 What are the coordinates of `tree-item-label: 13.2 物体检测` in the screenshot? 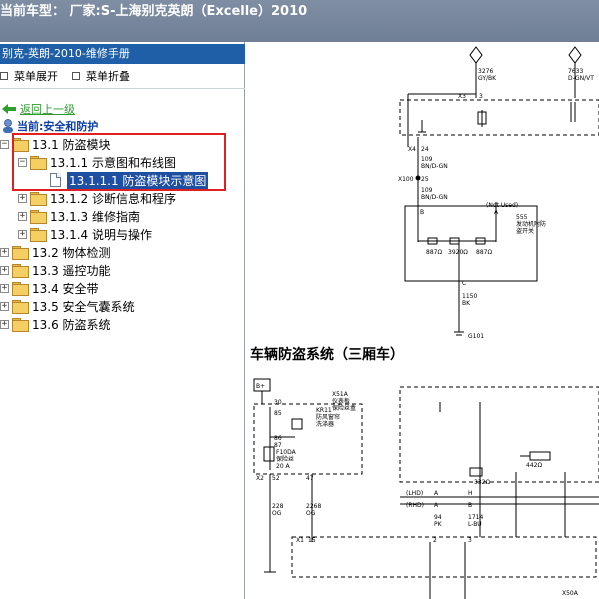 It's located at (71, 252).